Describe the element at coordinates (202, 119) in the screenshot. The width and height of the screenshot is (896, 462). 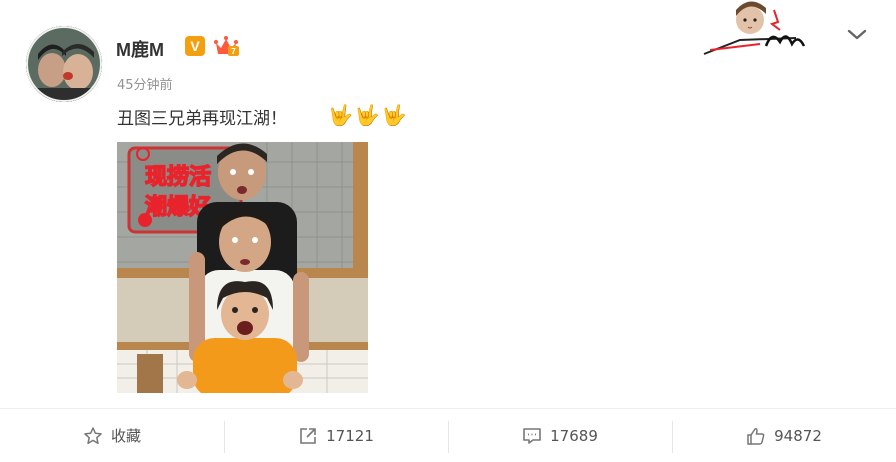
I see `post-text: 丑图三兄弟再现江湖！` at that location.